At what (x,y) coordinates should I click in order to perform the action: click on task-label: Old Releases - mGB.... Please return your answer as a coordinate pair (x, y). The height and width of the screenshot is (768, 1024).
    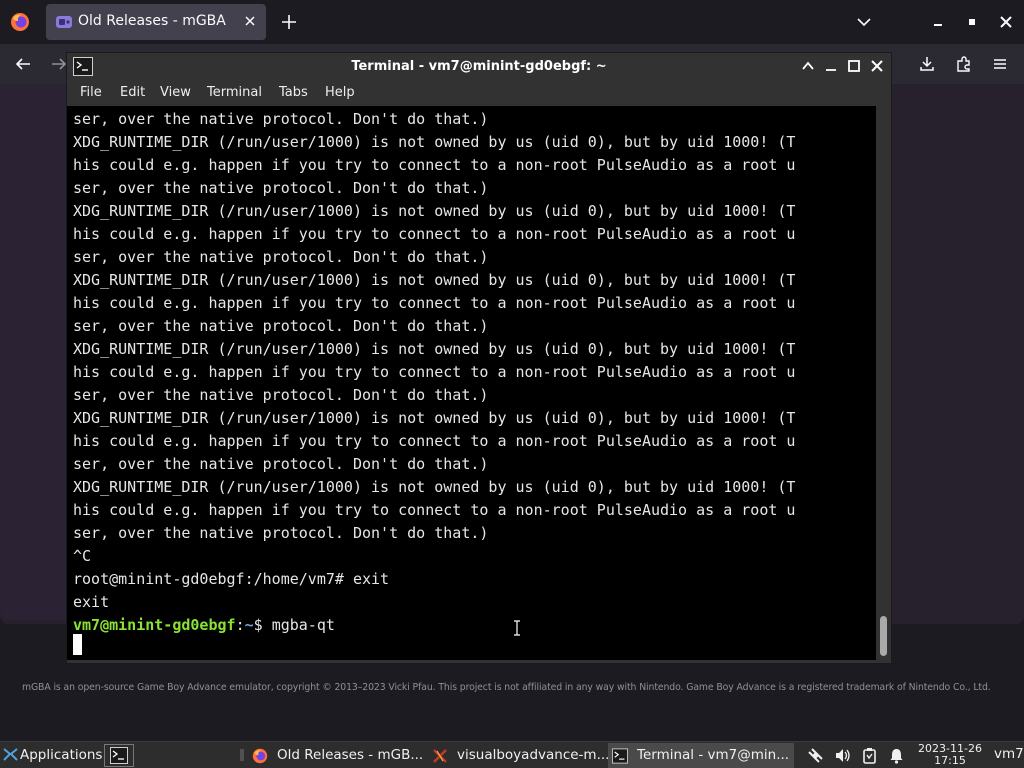
    Looking at the image, I should click on (350, 755).